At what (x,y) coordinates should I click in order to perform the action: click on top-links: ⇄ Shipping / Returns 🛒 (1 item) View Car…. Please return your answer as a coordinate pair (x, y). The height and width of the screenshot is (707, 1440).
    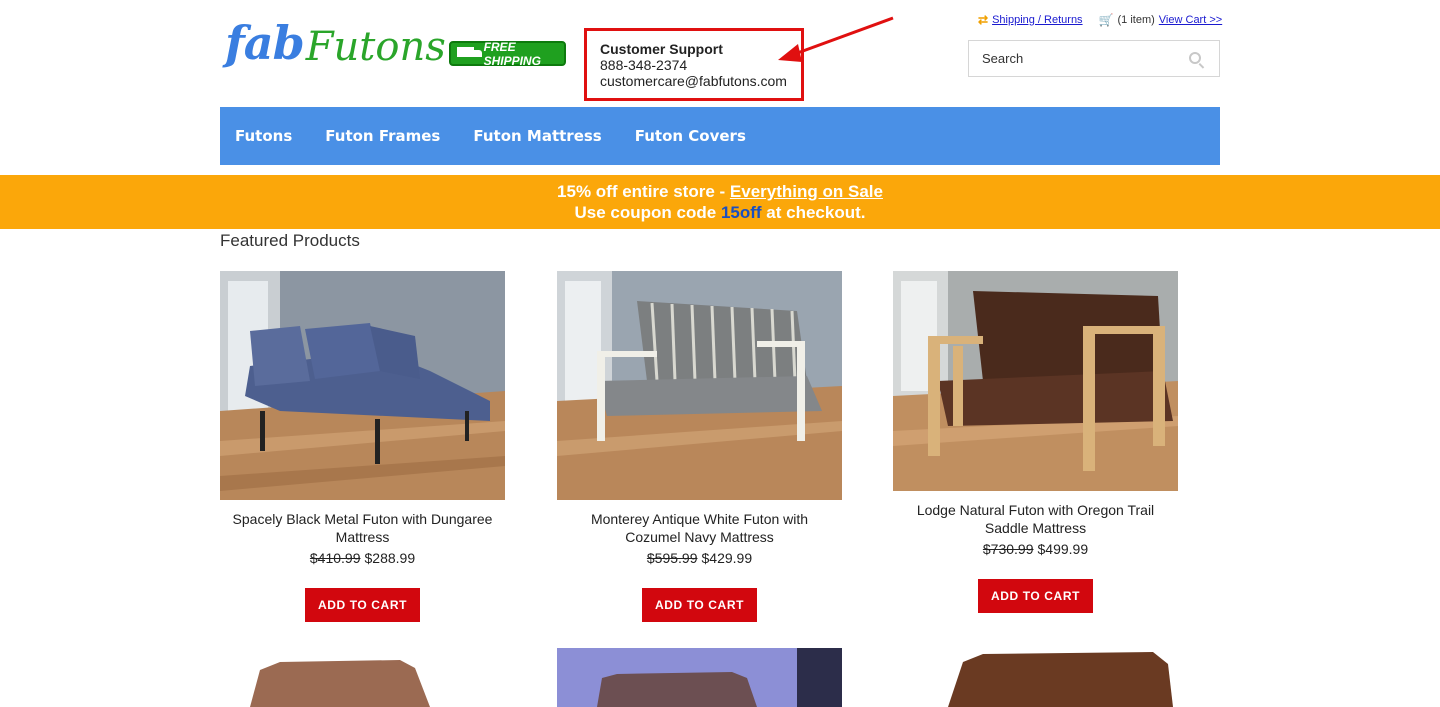
    Looking at the image, I should click on (1100, 20).